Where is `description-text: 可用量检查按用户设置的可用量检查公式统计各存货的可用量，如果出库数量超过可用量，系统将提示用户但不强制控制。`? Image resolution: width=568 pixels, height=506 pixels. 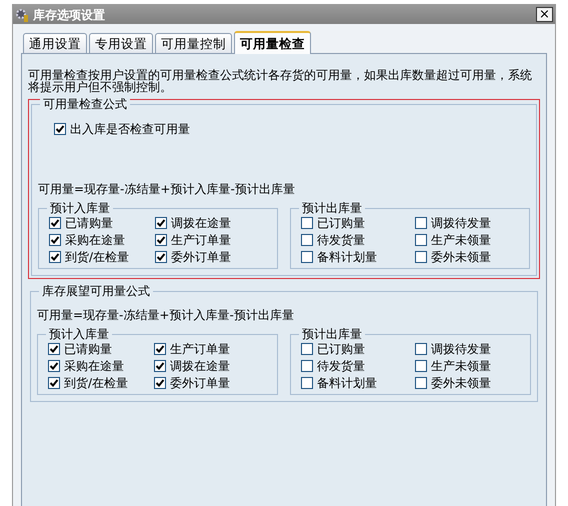 description-text: 可用量检查按用户设置的可用量检查公式统计各存货的可用量，如果出库数量超过可用量，系统将提示用户但不强制控制。 is located at coordinates (280, 81).